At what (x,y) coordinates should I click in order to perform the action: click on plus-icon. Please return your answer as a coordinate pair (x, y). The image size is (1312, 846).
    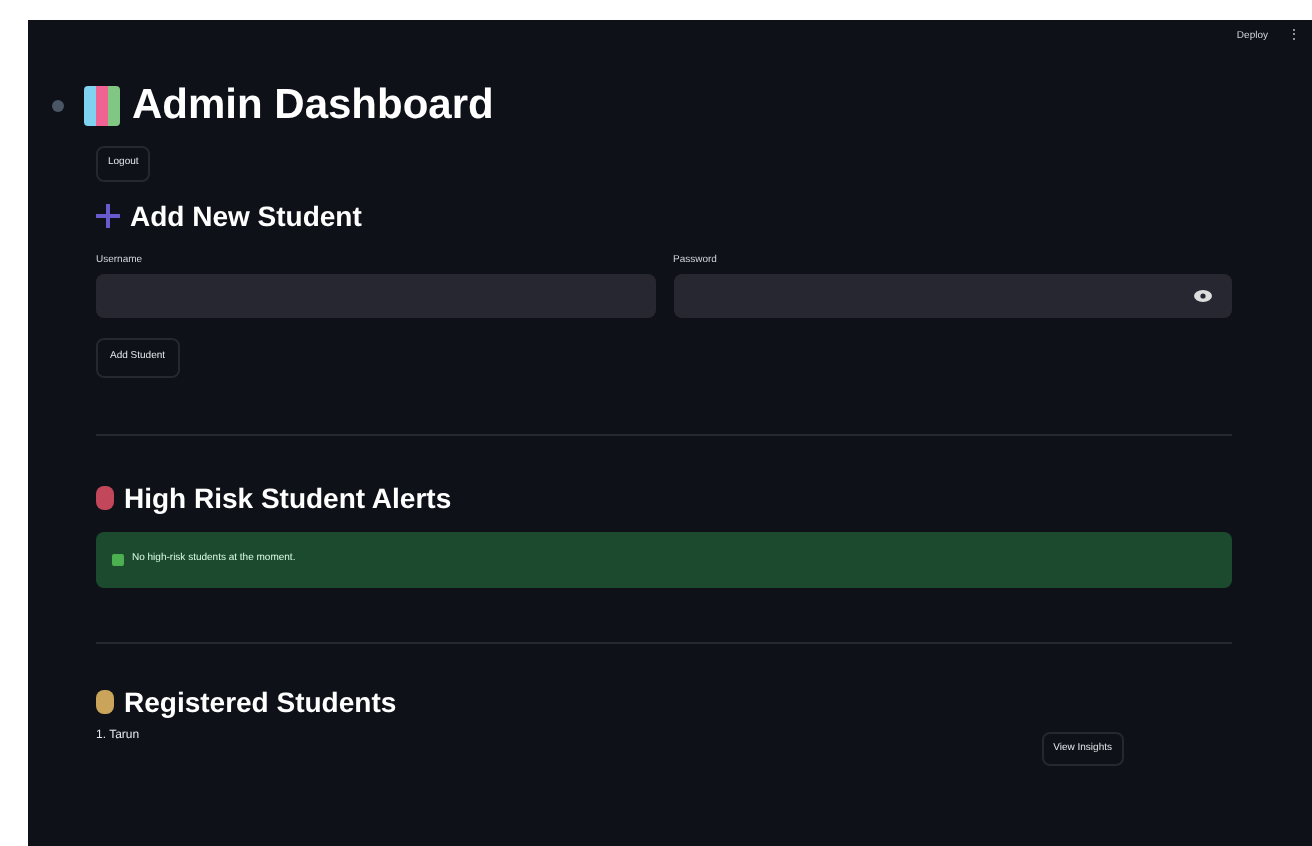
    Looking at the image, I should click on (108, 215).